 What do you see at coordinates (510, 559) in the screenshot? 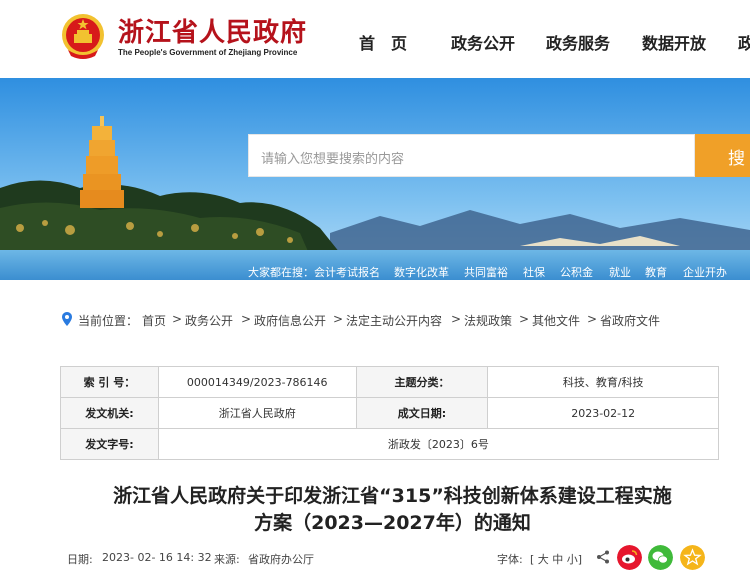
I see `font-size-label: 字体:` at bounding box center [510, 559].